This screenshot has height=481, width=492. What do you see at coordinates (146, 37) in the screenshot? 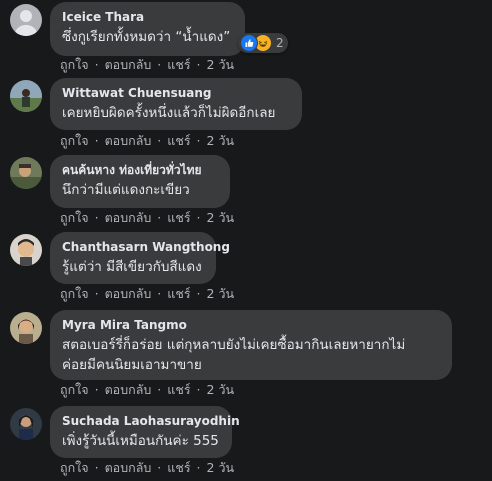
I see `comment-text: ซึ่งกูเรียกทั้งหมดว่า “น้ำแดง”` at bounding box center [146, 37].